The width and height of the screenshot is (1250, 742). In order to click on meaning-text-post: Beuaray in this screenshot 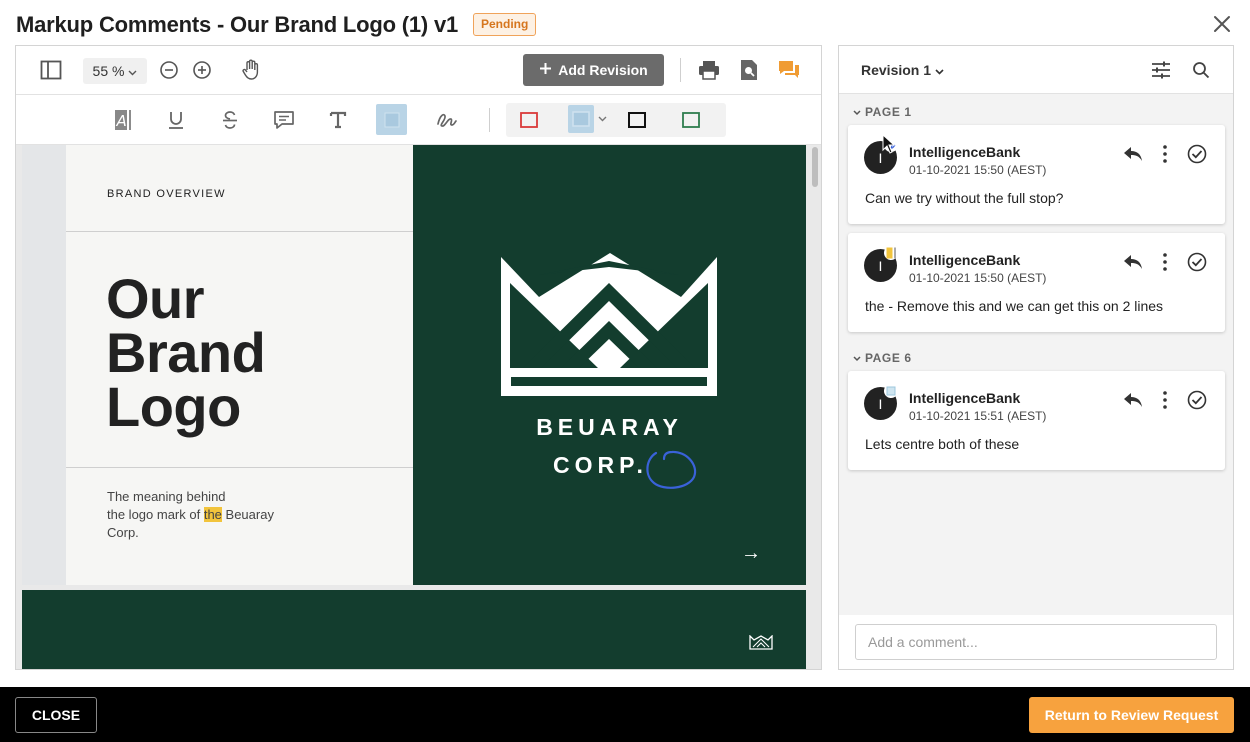, I will do `click(247, 514)`.